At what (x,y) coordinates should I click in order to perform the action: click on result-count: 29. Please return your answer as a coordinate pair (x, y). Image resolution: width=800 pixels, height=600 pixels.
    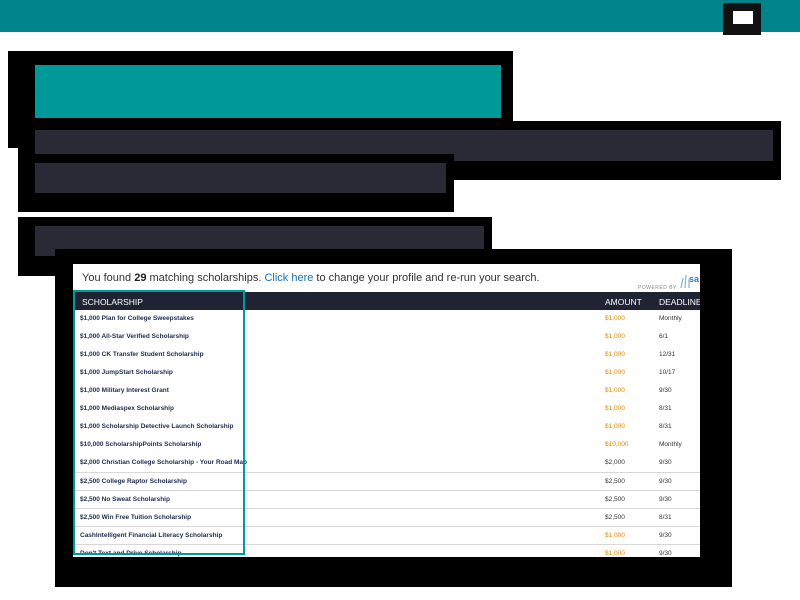
    Looking at the image, I should click on (140, 278).